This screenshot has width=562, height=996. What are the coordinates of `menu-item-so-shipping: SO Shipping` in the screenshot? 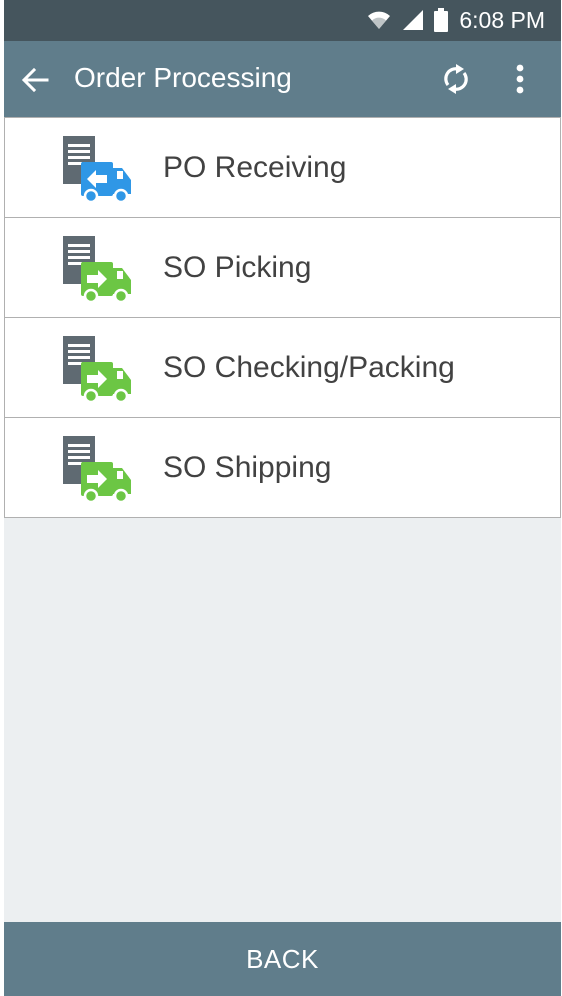 It's located at (282, 468).